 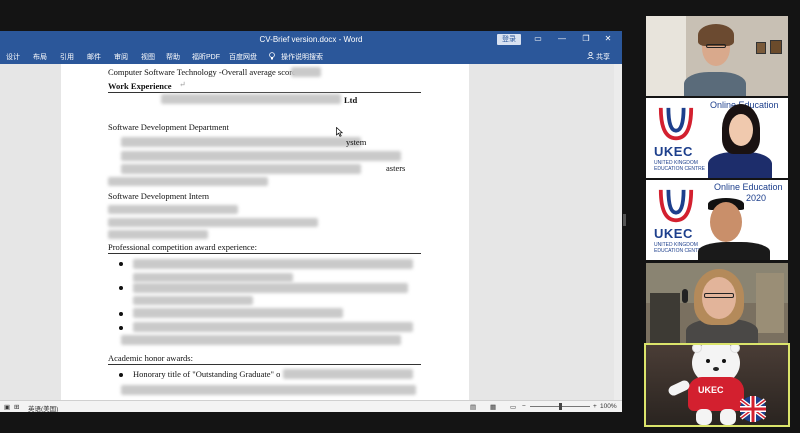 I want to click on lightbulb-icon, so click(x=272, y=57).